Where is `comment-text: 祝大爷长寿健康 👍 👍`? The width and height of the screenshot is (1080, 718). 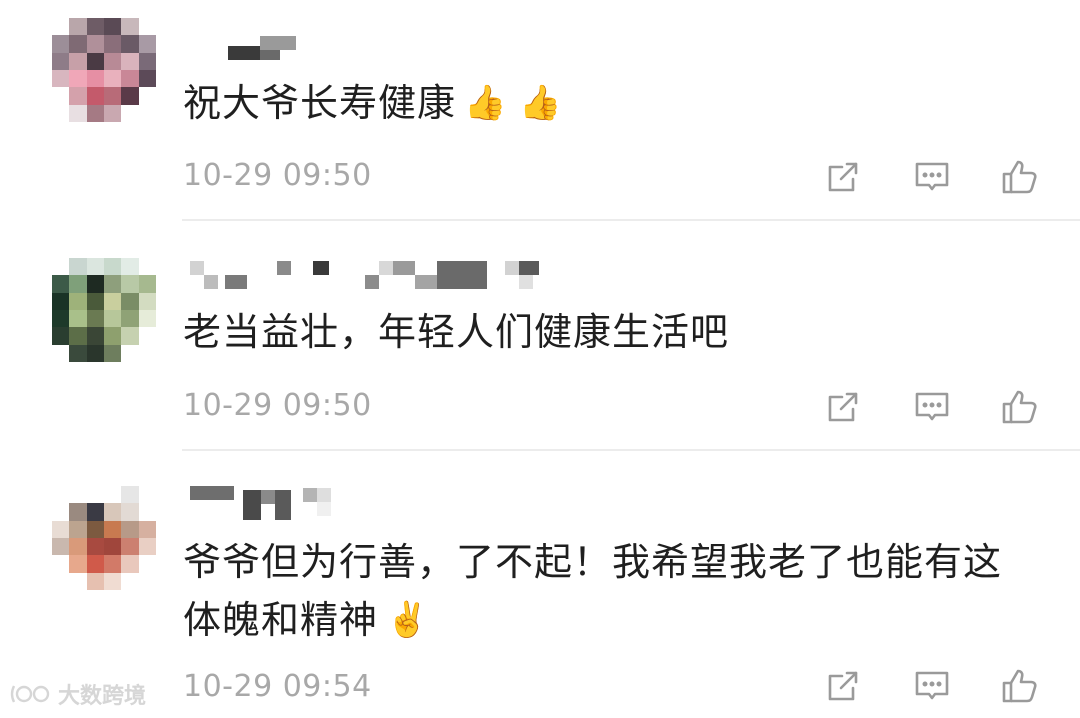 comment-text: 祝大爷长寿健康 👍 👍 is located at coordinates (373, 103).